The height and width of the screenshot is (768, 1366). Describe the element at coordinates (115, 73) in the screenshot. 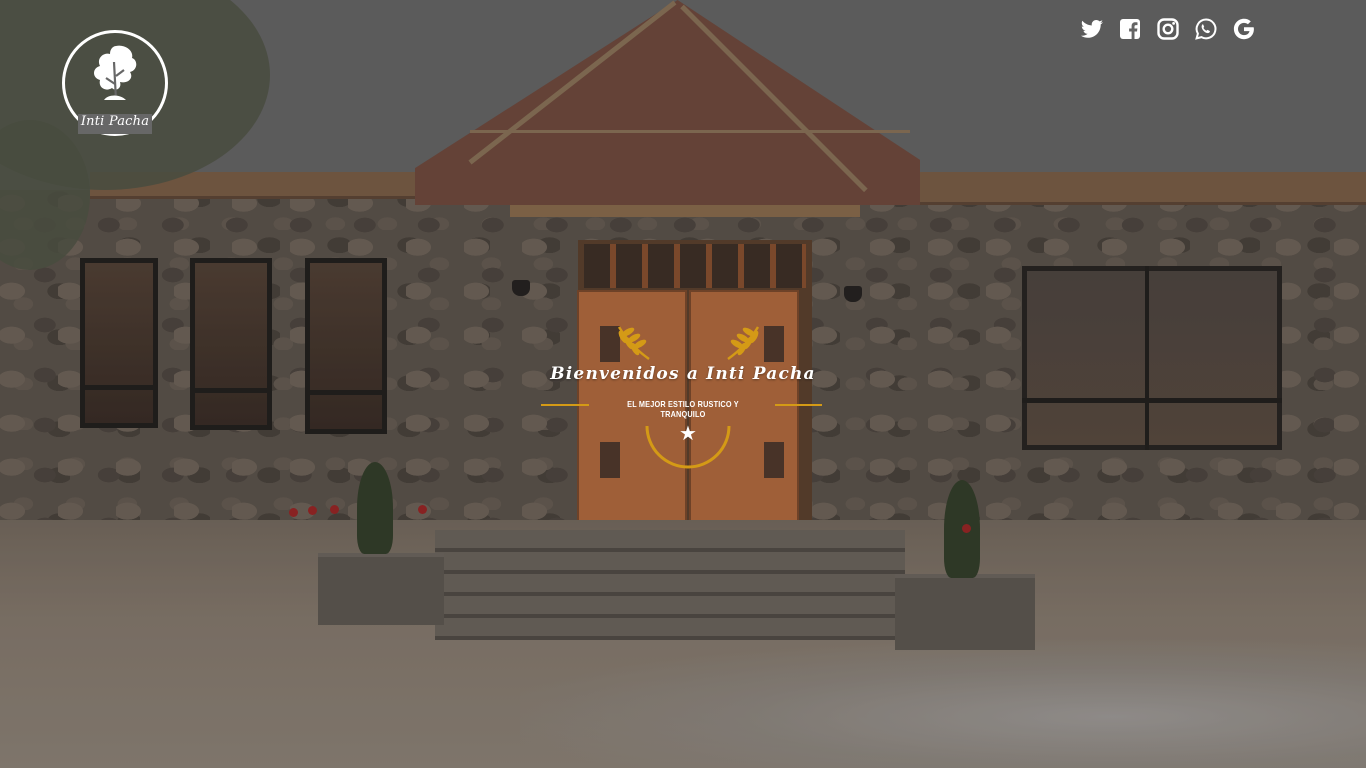

I see `tree-logo-icon` at that location.